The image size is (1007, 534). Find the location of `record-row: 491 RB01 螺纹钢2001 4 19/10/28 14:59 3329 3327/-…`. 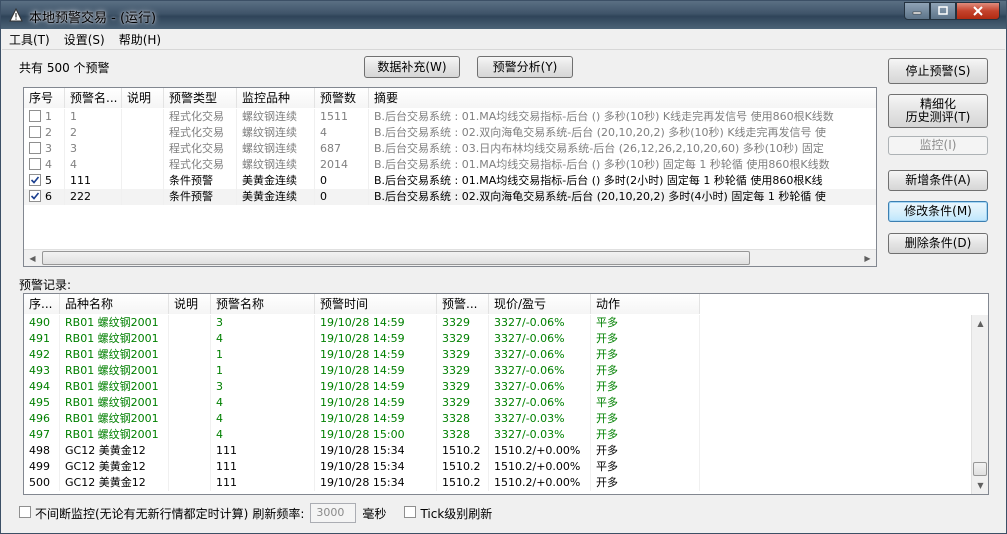

record-row: 491 RB01 螺纹钢2001 4 19/10/28 14:59 3329 3327/-… is located at coordinates (362, 339).